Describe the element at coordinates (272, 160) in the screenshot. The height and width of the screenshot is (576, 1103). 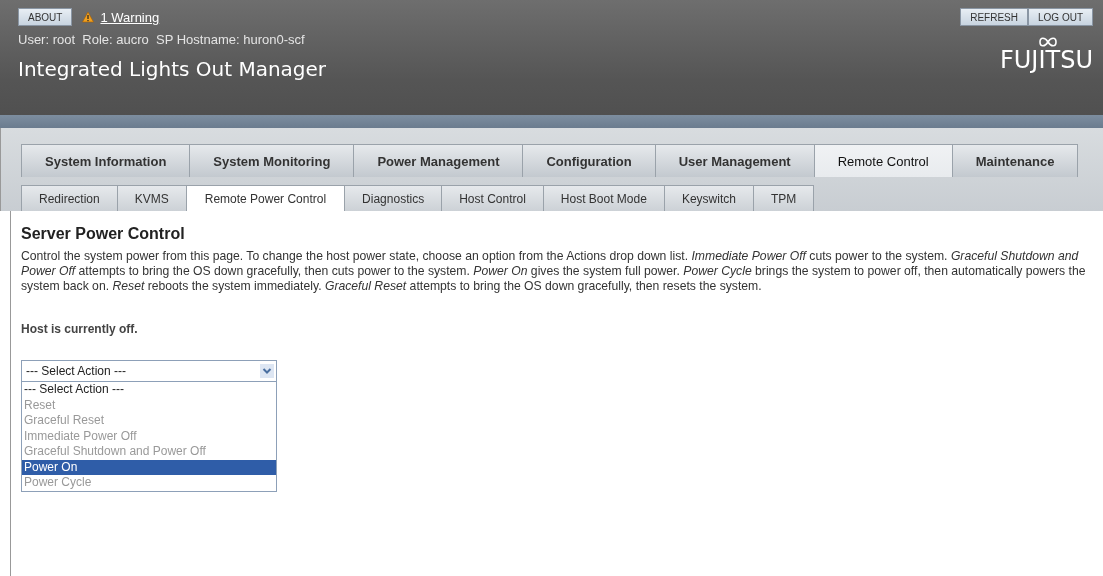
I see `nav-tab: System Monitoring` at that location.